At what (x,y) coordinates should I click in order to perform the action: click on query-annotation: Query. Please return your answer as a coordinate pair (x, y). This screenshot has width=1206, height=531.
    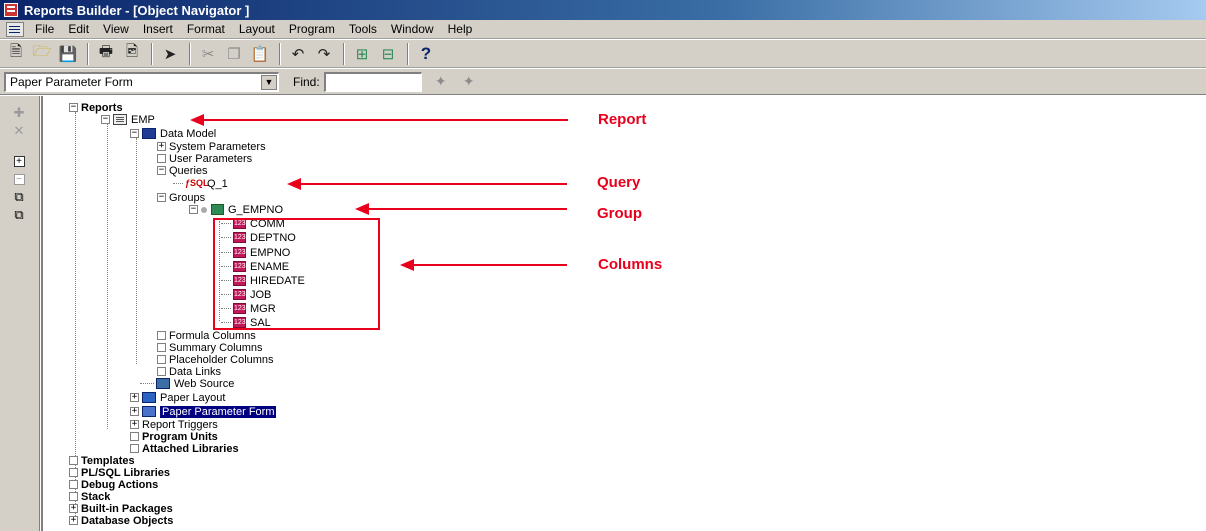
    Looking at the image, I should click on (619, 182).